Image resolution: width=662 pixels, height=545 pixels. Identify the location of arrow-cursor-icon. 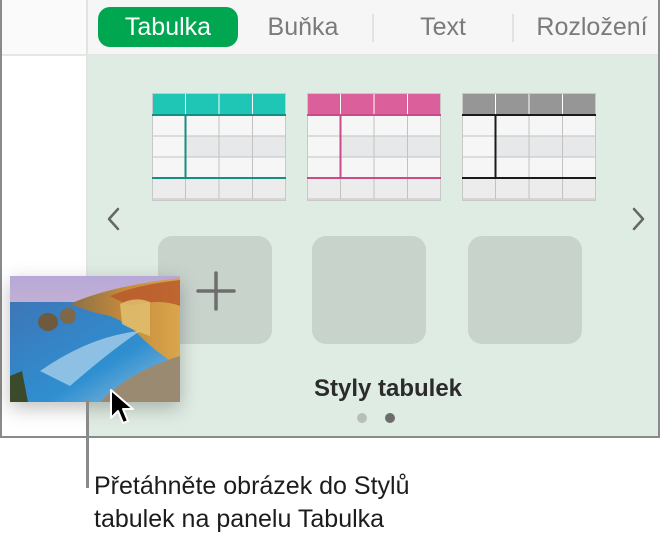
(122, 406).